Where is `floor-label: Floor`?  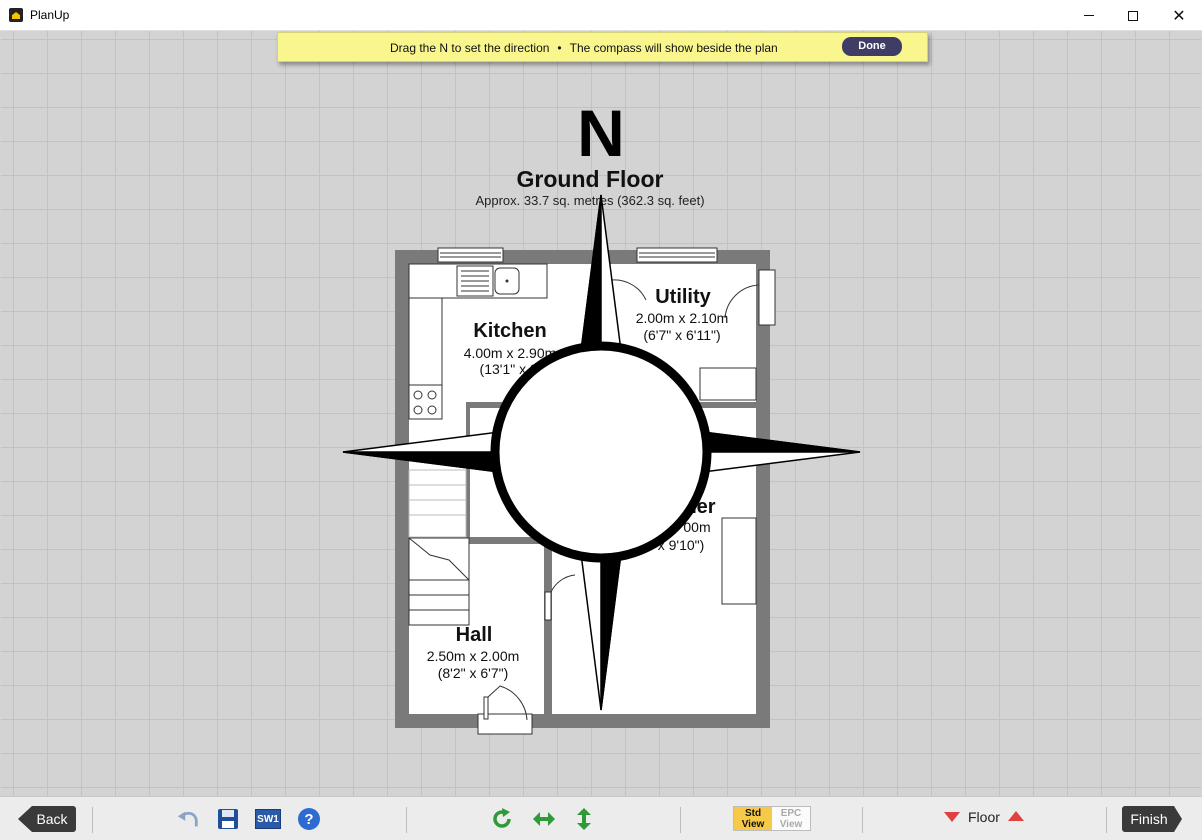 floor-label: Floor is located at coordinates (984, 817).